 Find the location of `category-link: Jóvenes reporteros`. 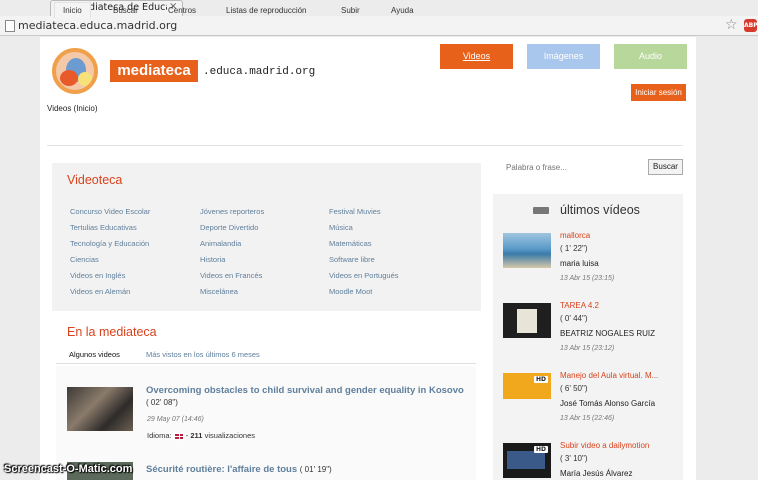

category-link: Jóvenes reporteros is located at coordinates (232, 211).